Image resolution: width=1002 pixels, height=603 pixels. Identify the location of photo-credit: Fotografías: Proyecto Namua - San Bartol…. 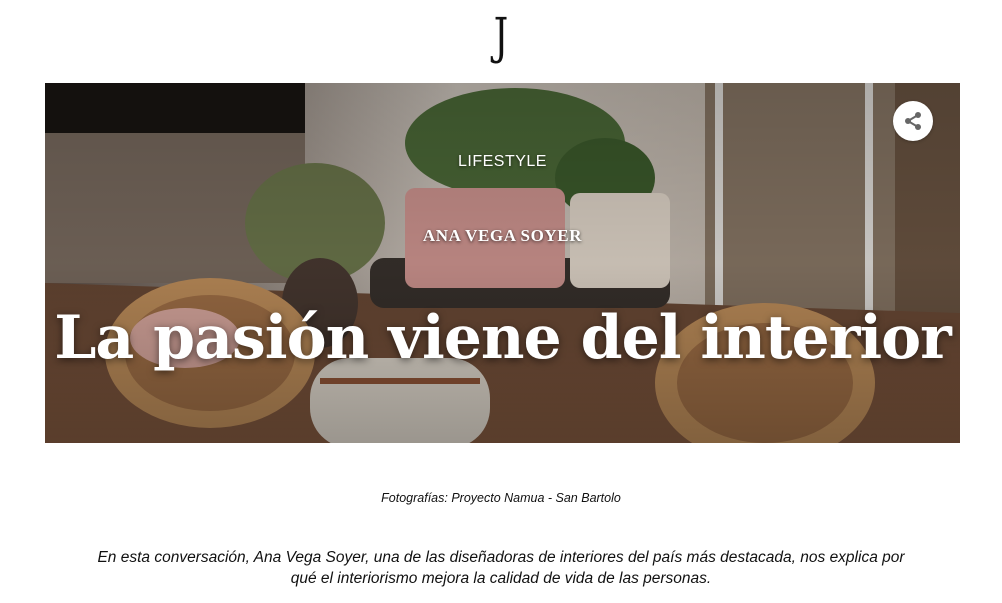
(501, 498).